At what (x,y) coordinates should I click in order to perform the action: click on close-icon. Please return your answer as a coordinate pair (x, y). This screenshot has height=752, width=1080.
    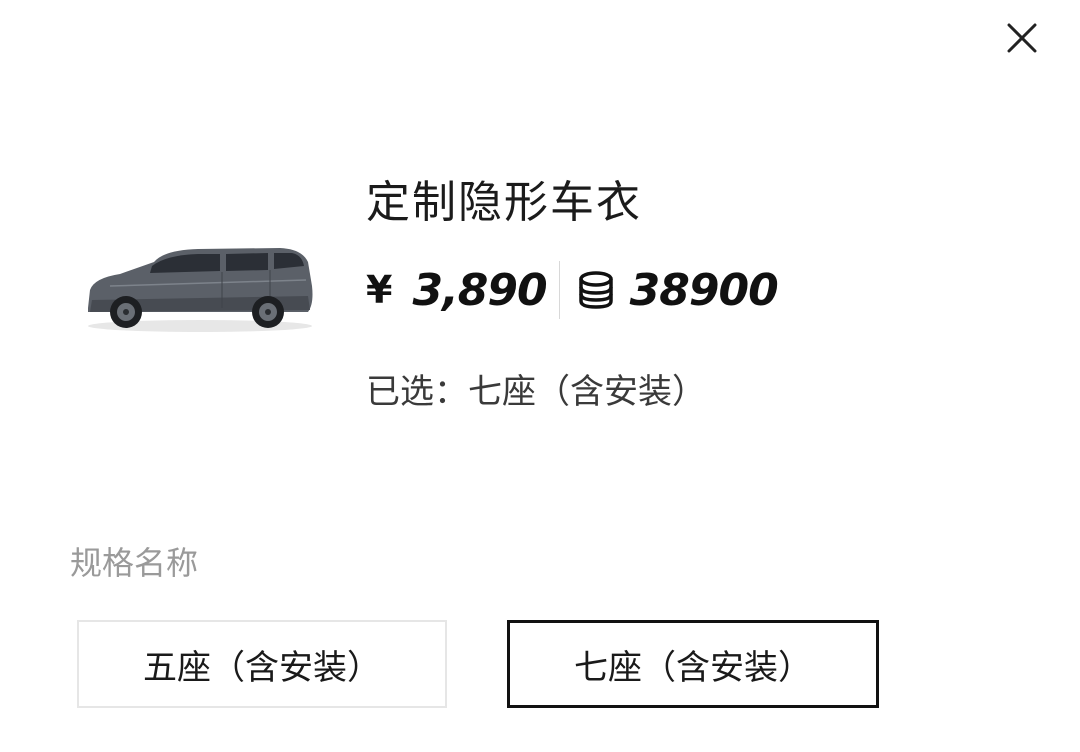
    Looking at the image, I should click on (1022, 38).